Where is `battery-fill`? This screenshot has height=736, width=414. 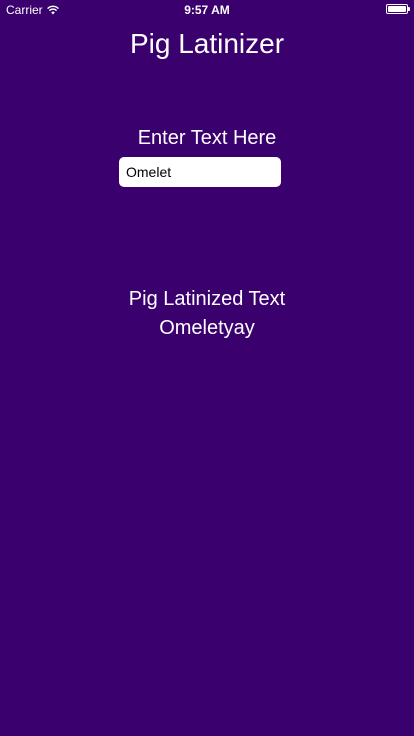
battery-fill is located at coordinates (397, 9).